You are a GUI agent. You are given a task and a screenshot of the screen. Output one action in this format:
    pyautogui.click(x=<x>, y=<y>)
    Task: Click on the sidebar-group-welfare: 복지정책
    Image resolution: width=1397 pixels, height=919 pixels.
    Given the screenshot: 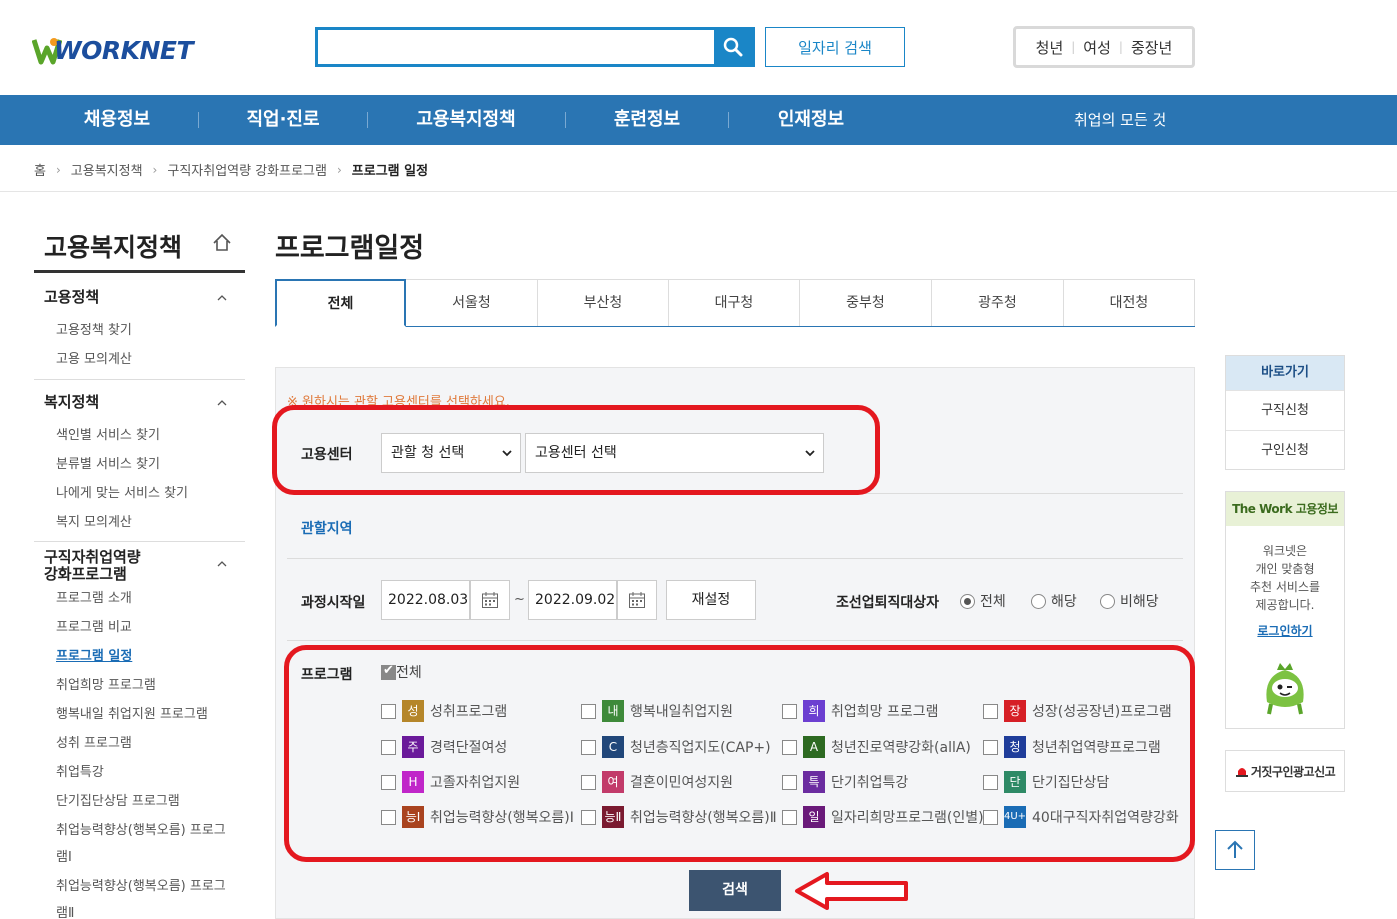 What is the action you would take?
    pyautogui.click(x=139, y=402)
    